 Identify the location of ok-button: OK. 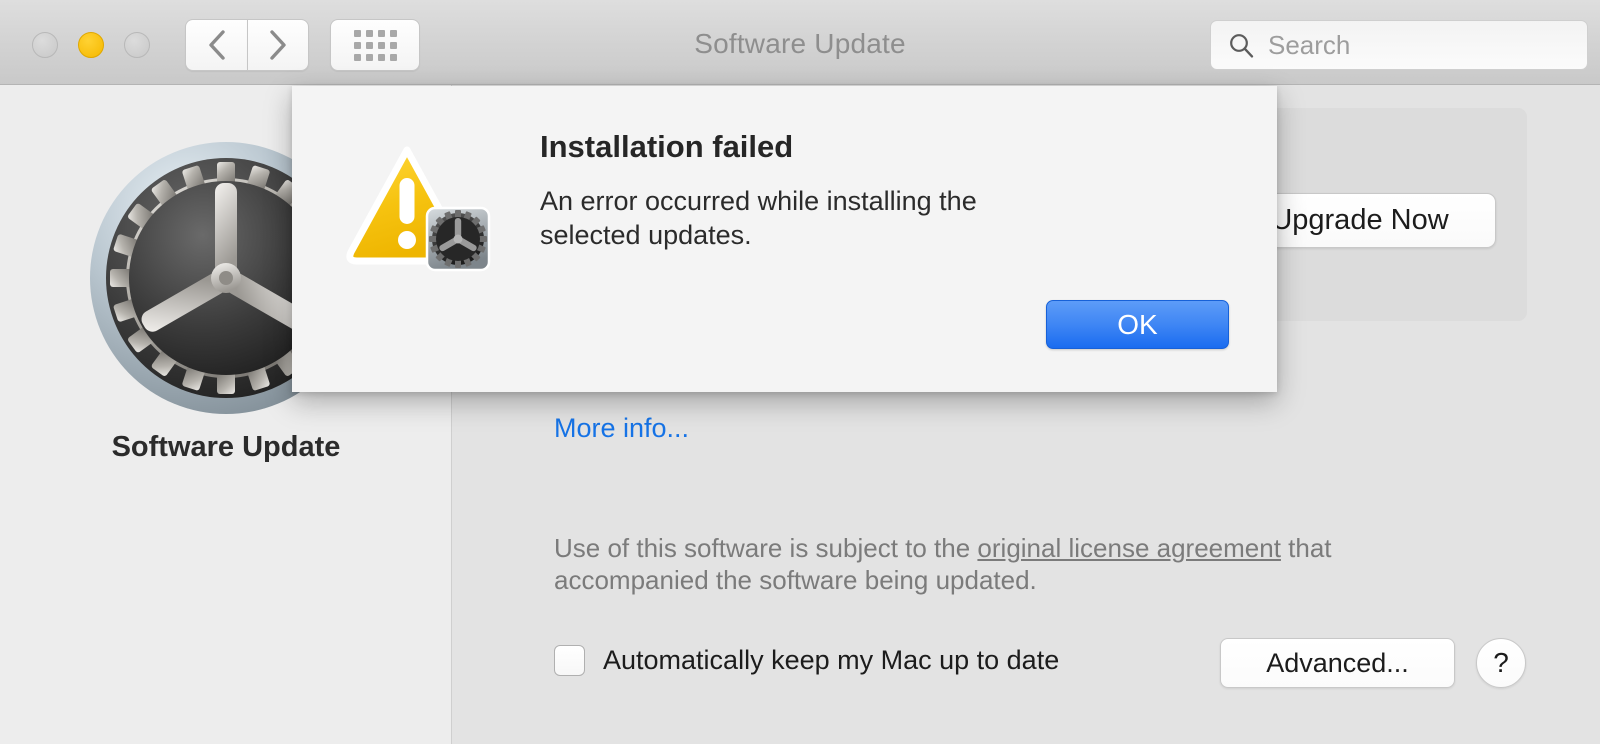
(1137, 324).